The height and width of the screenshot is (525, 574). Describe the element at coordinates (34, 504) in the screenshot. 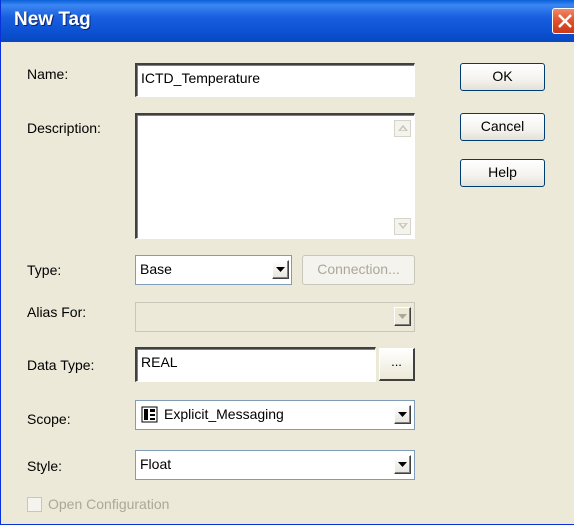

I see `open-configuration-checkbox` at that location.